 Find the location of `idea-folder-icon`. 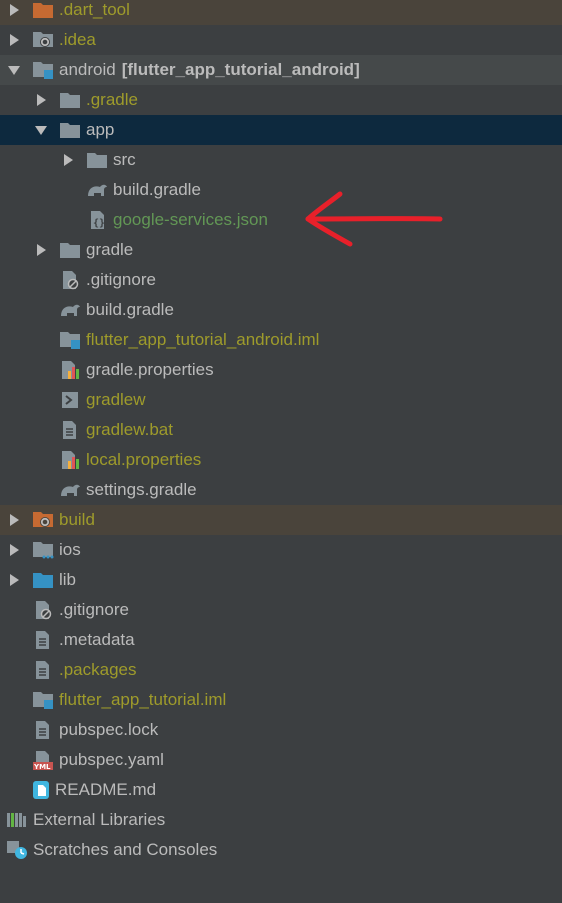

idea-folder-icon is located at coordinates (43, 40).